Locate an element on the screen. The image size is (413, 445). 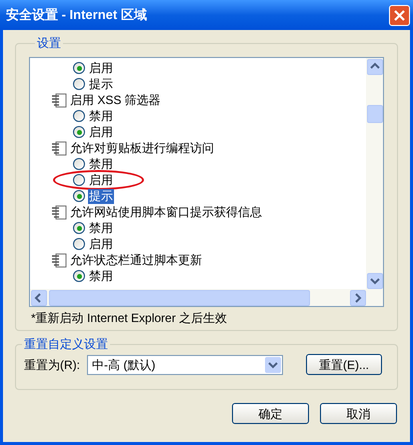
group-legend: 设置 is located at coordinates (49, 43).